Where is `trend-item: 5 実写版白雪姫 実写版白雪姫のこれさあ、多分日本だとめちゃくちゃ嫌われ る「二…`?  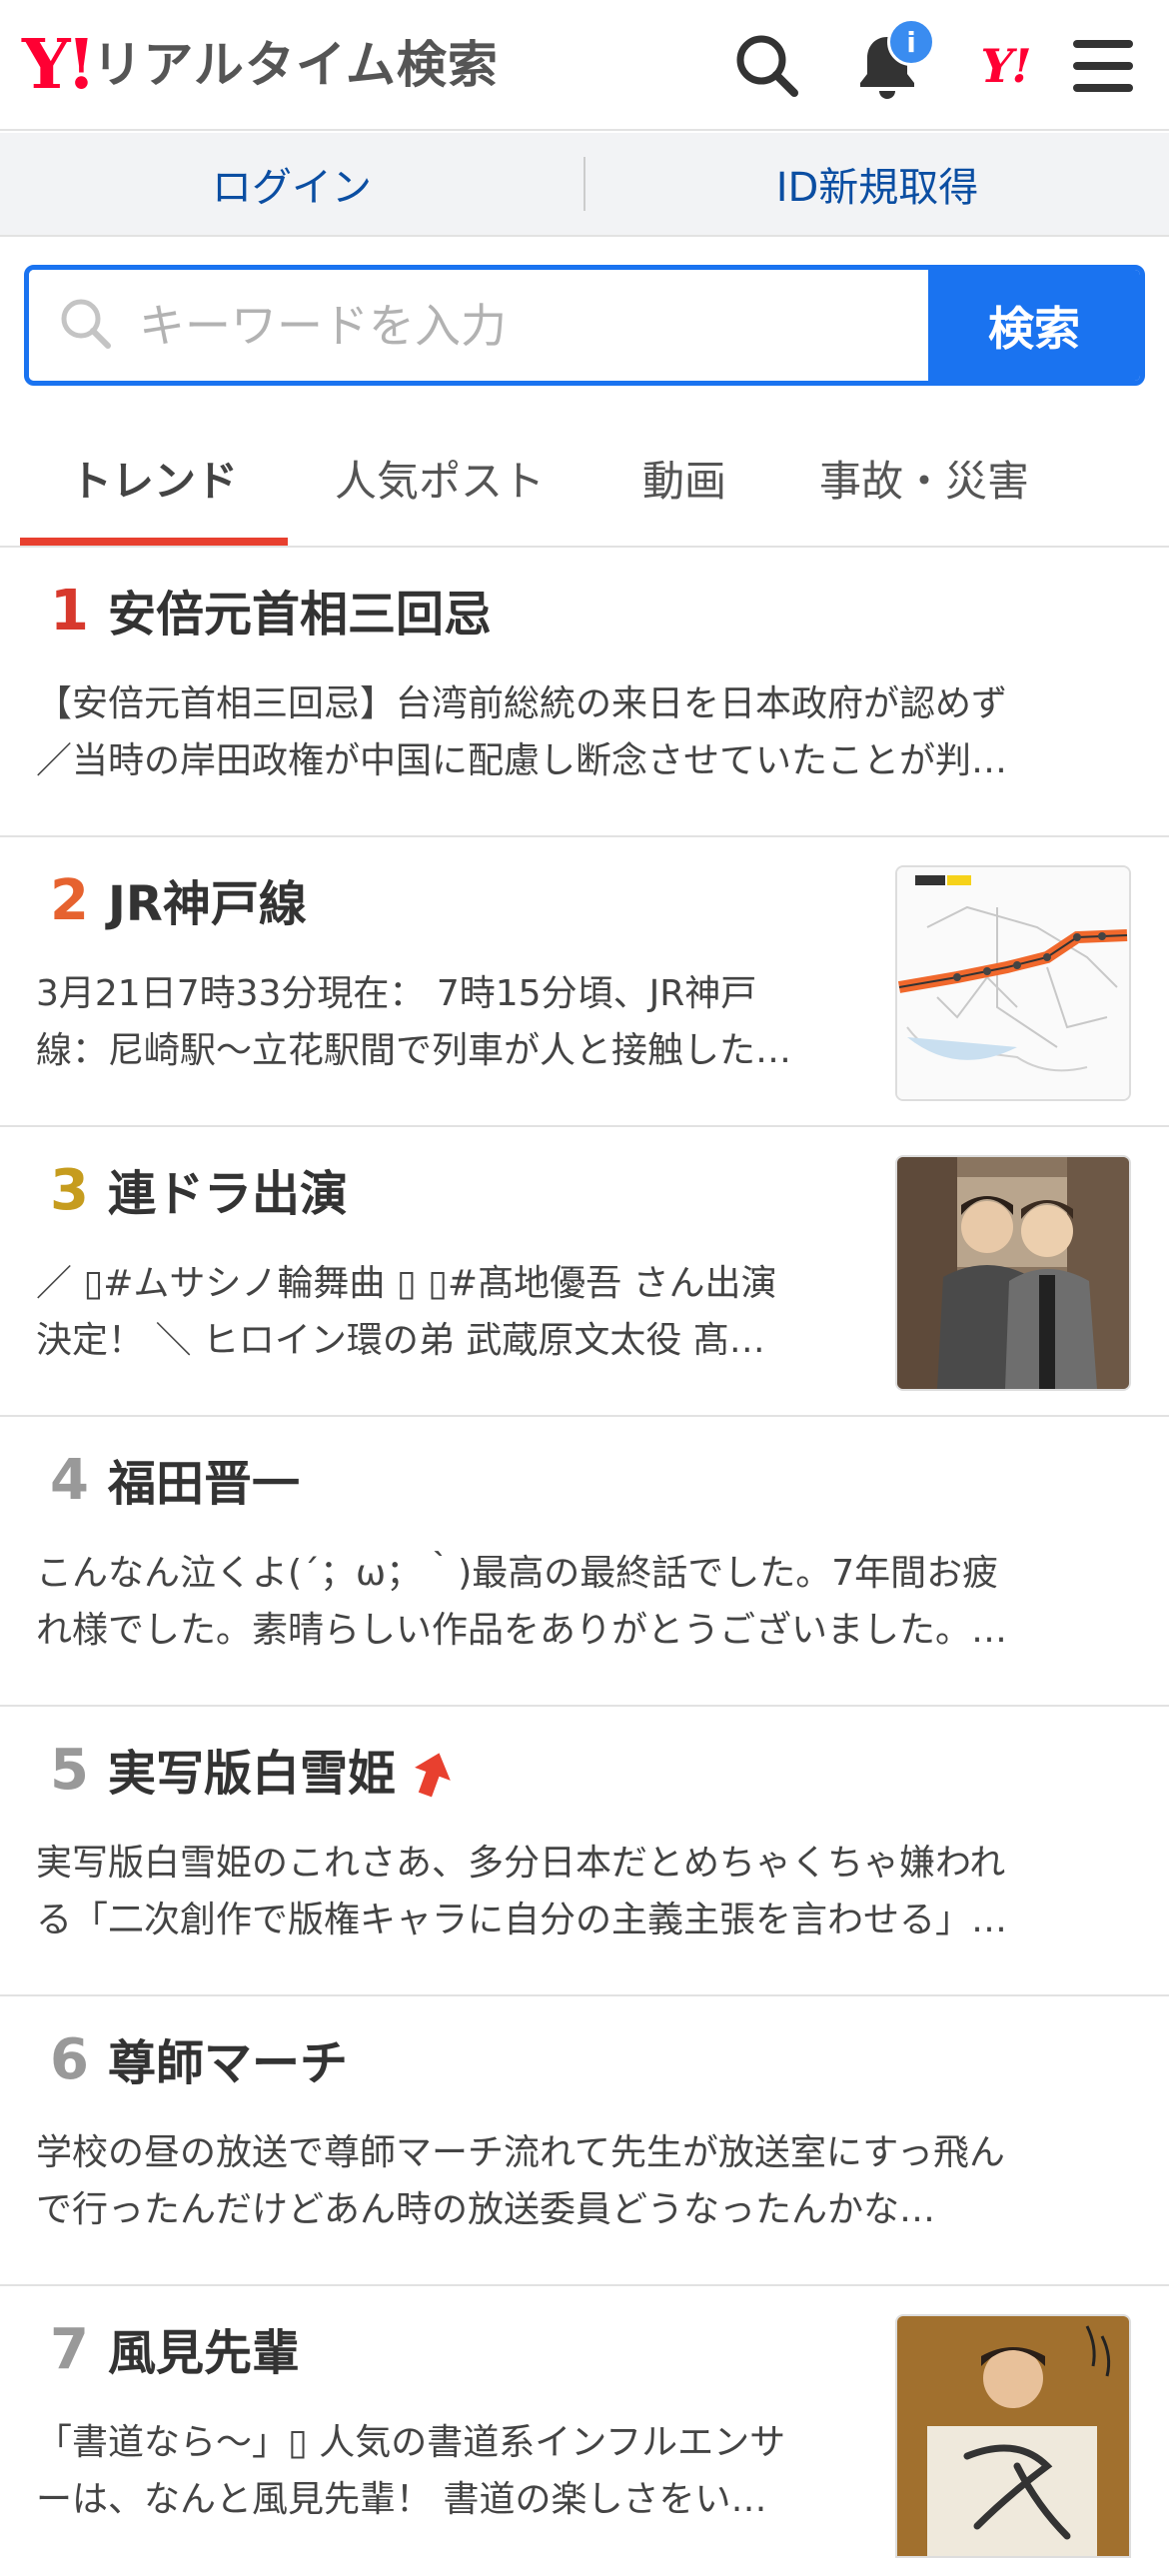 trend-item: 5 実写版白雪姫 実写版白雪姫のこれさあ、多分日本だとめちゃくちゃ嫌われ る「二… is located at coordinates (584, 1851).